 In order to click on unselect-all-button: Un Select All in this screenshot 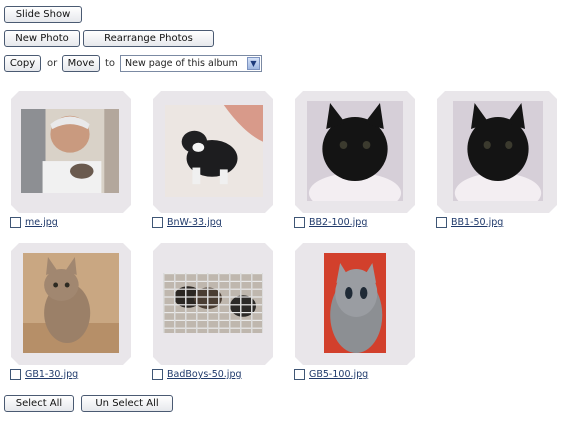, I will do `click(127, 403)`.